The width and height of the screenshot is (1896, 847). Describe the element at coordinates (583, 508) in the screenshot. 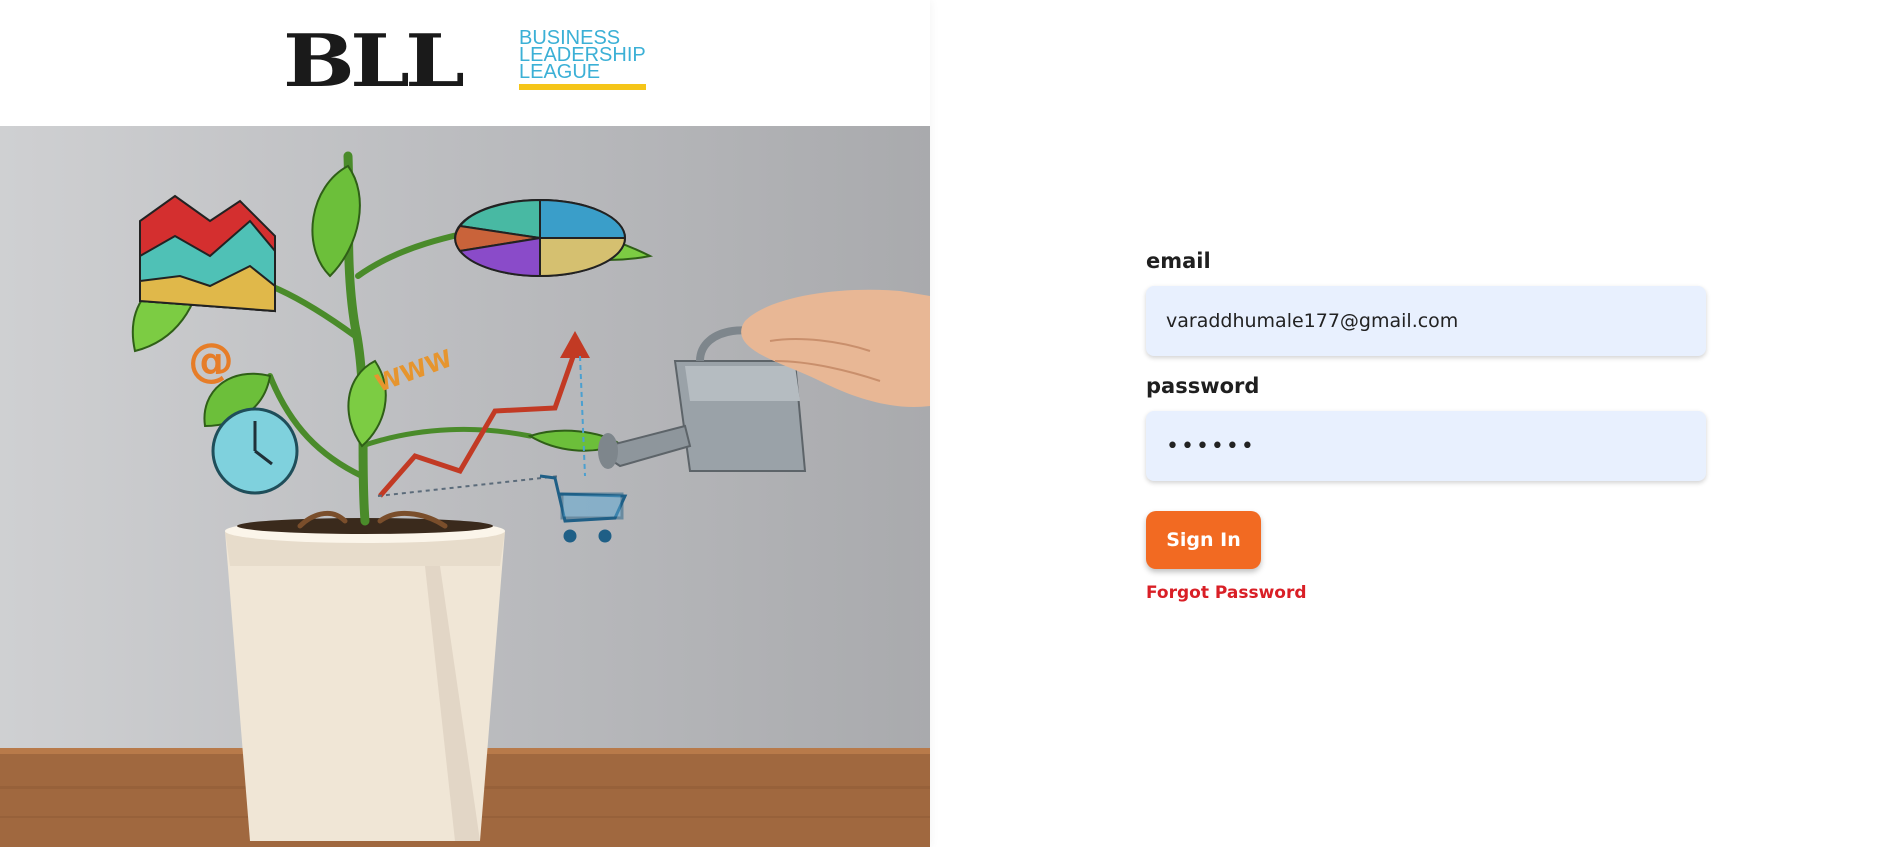

I see `shopping-cart-icon` at that location.